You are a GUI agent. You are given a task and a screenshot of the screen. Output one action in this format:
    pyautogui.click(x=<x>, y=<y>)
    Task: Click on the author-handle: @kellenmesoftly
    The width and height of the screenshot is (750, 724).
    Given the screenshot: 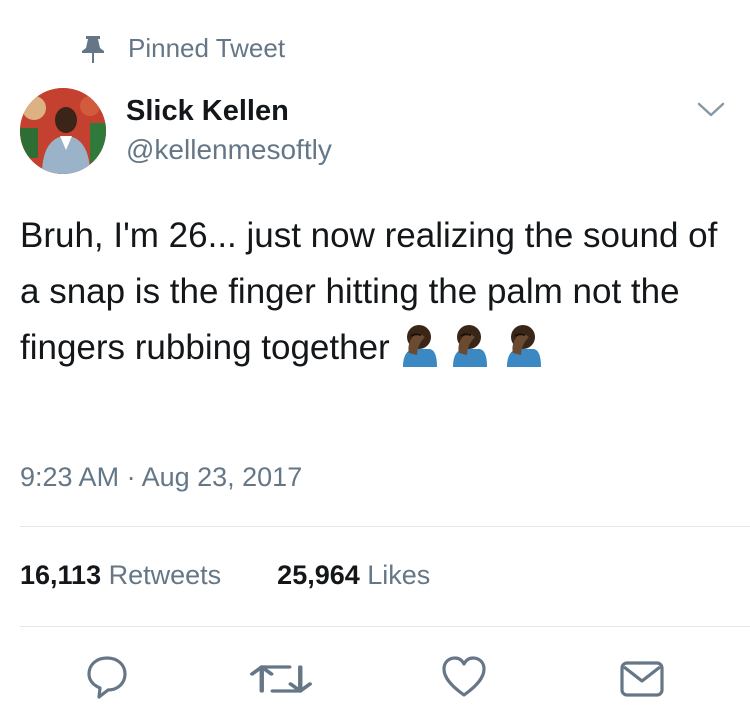 What is the action you would take?
    pyautogui.click(x=229, y=150)
    